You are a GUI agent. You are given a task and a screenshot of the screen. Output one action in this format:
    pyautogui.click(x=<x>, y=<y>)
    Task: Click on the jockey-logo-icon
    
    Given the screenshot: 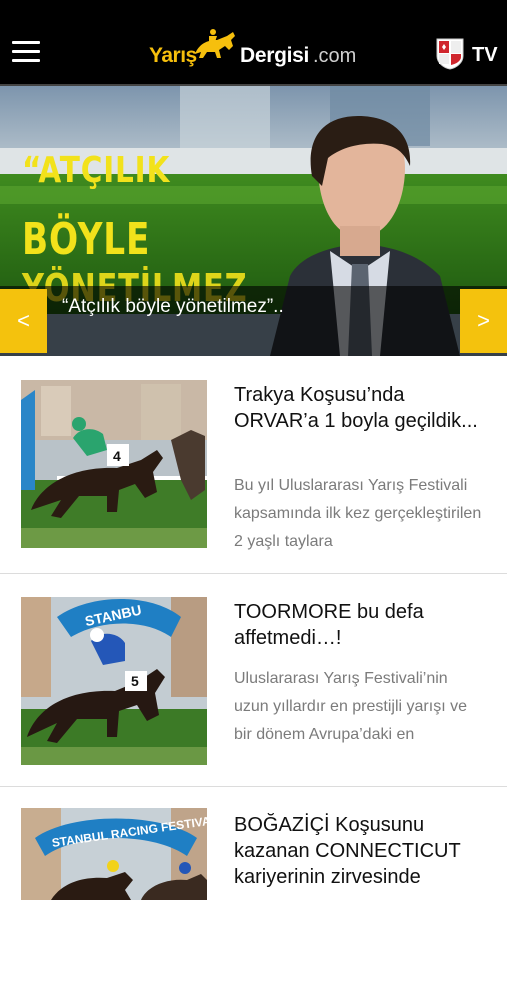 What is the action you would take?
    pyautogui.click(x=215, y=43)
    